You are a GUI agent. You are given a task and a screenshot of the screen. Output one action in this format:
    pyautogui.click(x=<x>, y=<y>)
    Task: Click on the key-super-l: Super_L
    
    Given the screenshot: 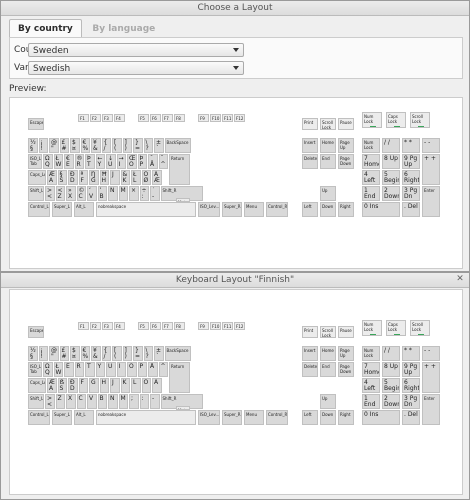 What is the action you would take?
    pyautogui.click(x=62, y=209)
    